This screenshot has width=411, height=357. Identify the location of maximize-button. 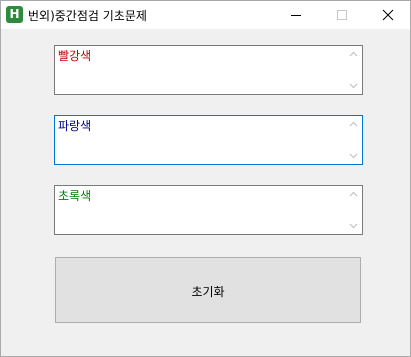
(342, 15).